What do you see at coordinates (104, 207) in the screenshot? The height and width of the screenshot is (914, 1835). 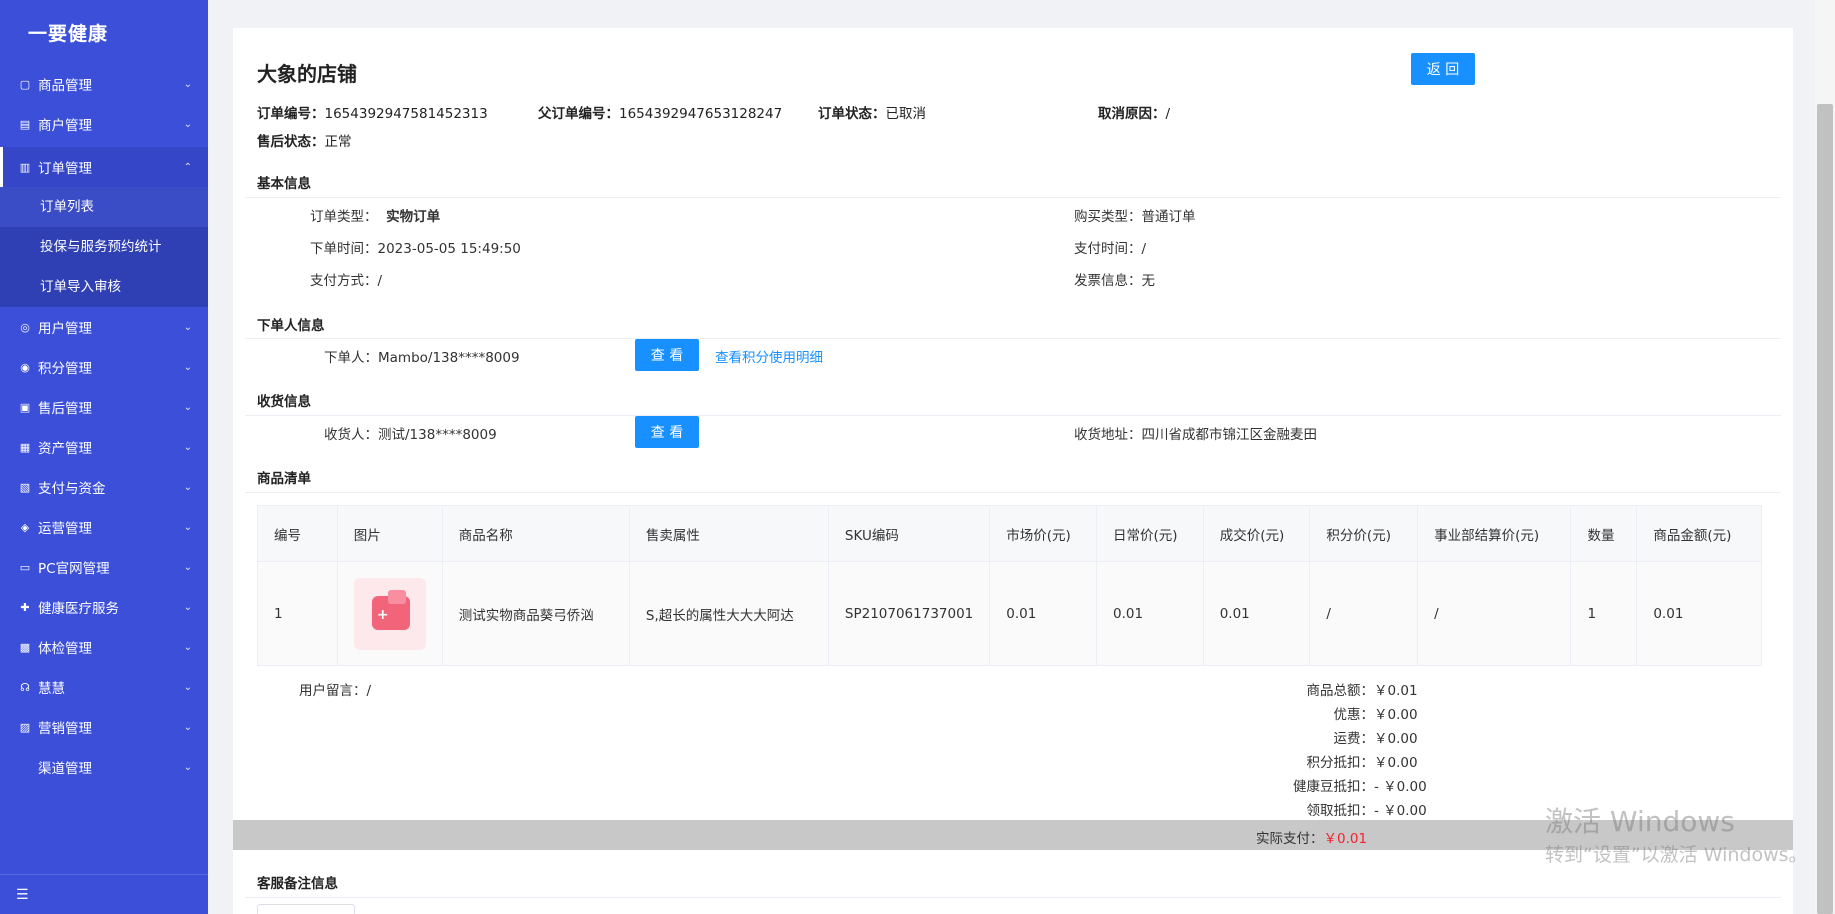 I see `submenu-order-list: 订单列表` at bounding box center [104, 207].